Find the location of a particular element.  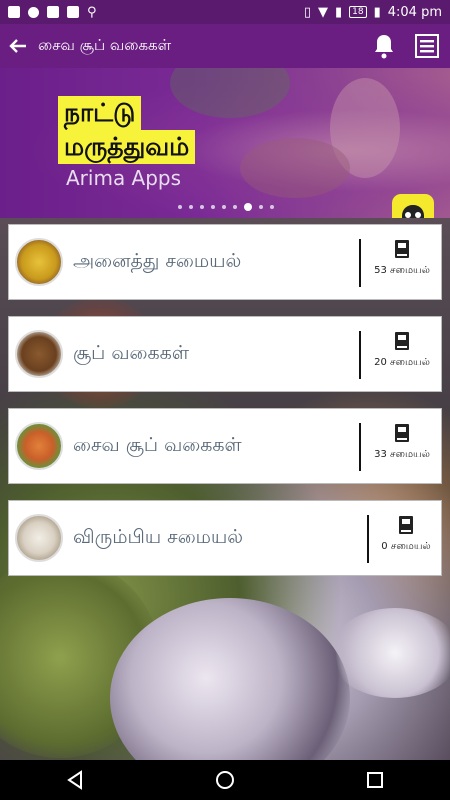

recipe-count: 0 சமையல் is located at coordinates (406, 546).